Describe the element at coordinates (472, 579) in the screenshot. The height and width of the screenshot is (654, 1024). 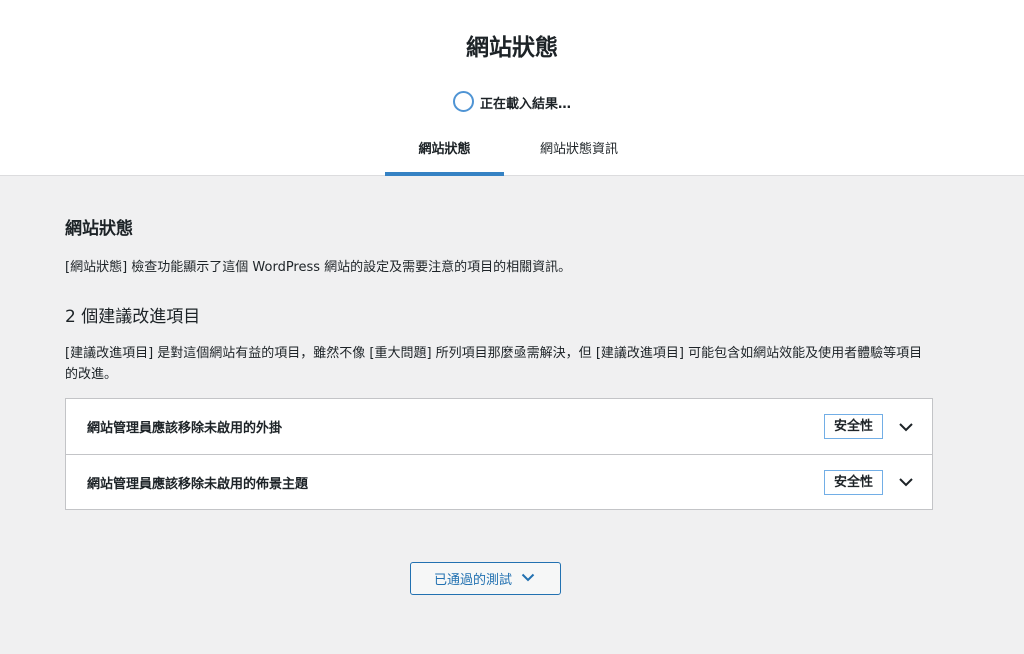
I see `passed-tests-label: 已通過的測試` at that location.